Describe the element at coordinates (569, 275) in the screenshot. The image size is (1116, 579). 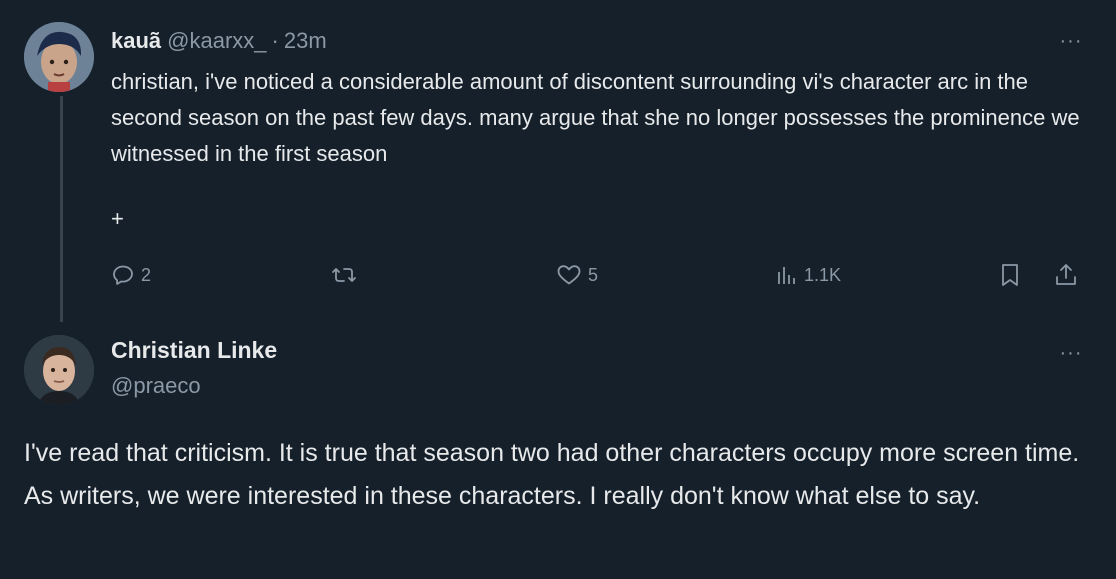
I see `heart-icon` at that location.